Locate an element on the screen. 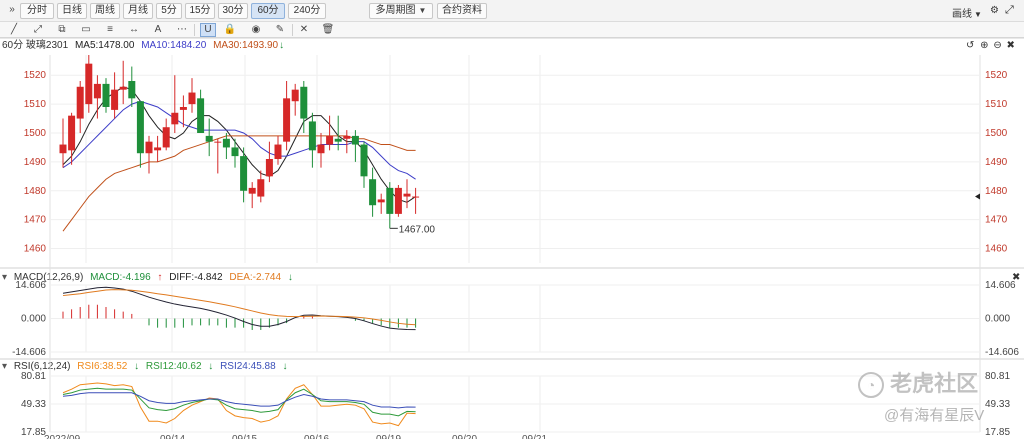 The height and width of the screenshot is (439, 1024). x-date-label: 09/19 is located at coordinates (388, 436).